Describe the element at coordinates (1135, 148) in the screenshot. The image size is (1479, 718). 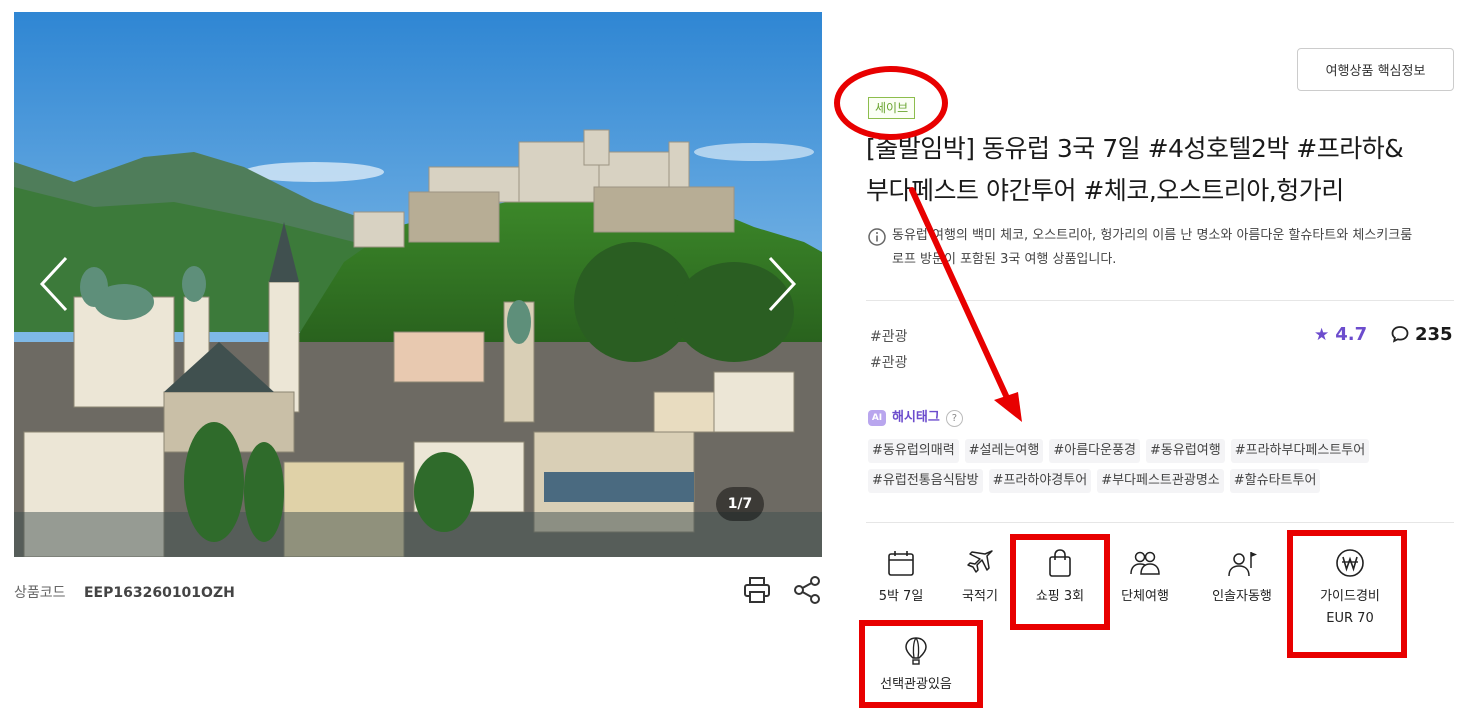
I see `product-title-line1: [출발임박] 동유럽 3국 7일 #4성호텔2박 #프라하&` at that location.